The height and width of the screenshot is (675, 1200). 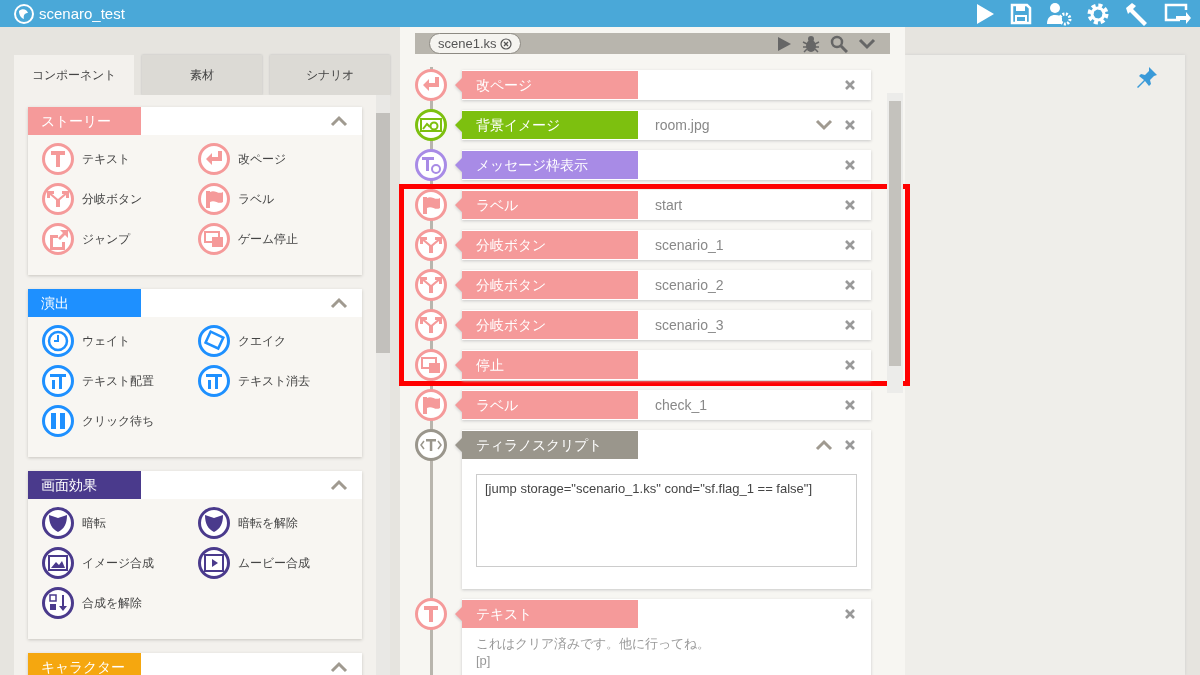 I want to click on command-value: start, so click(x=669, y=205).